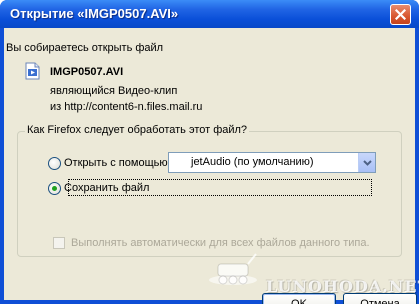 The image size is (419, 304). I want to click on save-file-label: Сохранить файл, so click(106, 188).